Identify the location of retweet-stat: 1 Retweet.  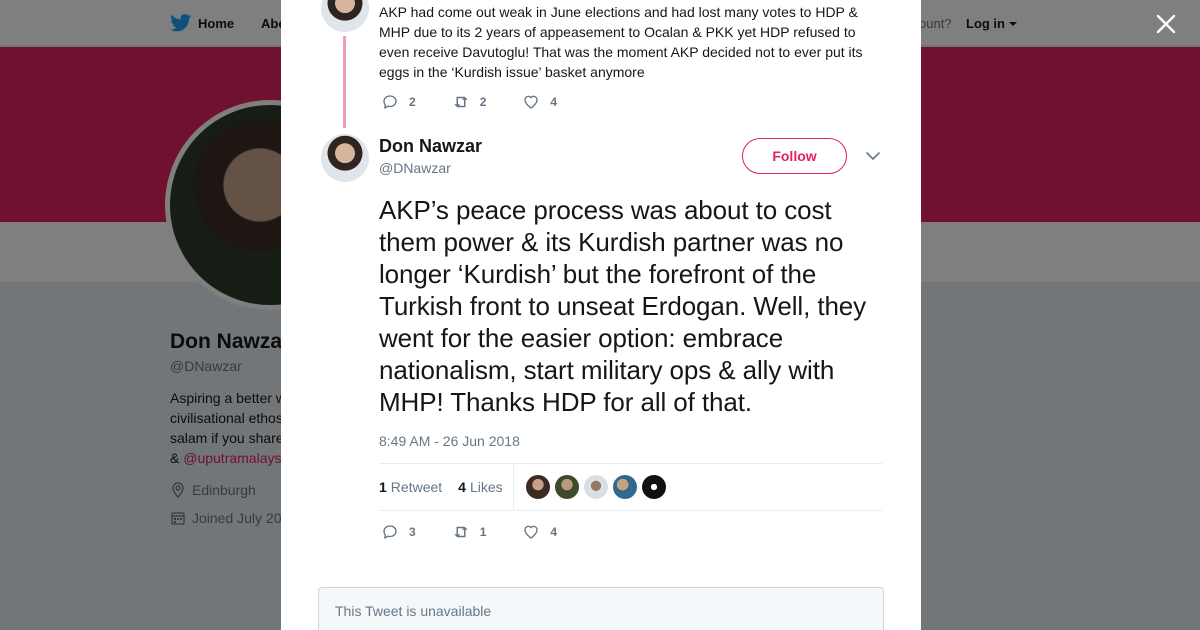
(410, 487).